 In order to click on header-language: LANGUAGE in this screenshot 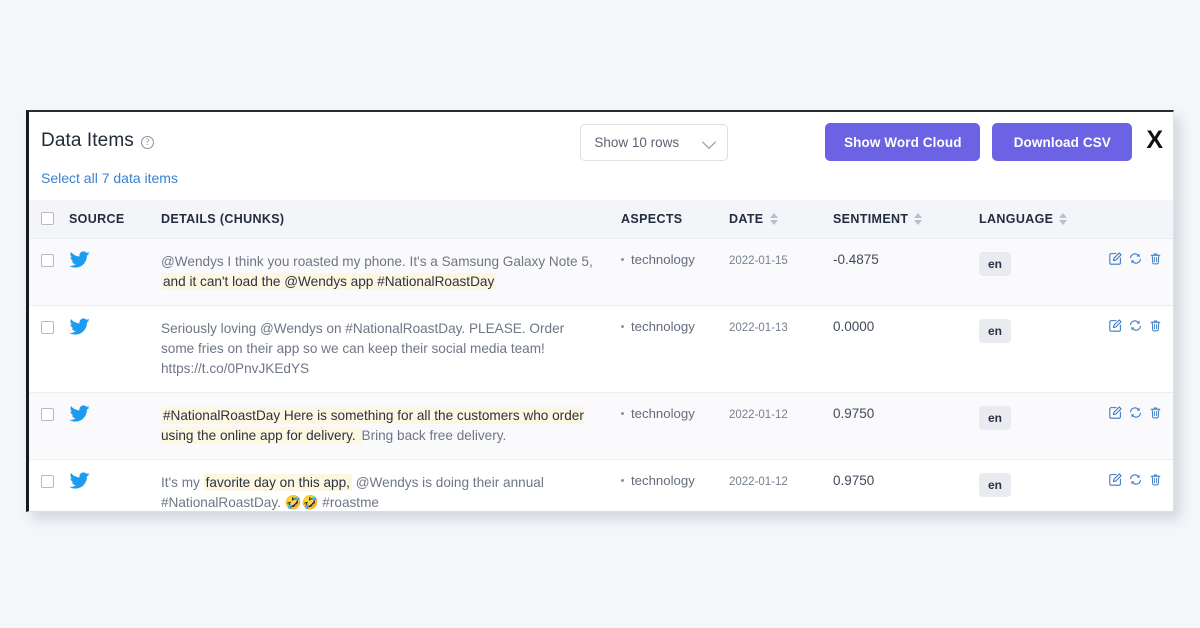, I will do `click(1044, 219)`.